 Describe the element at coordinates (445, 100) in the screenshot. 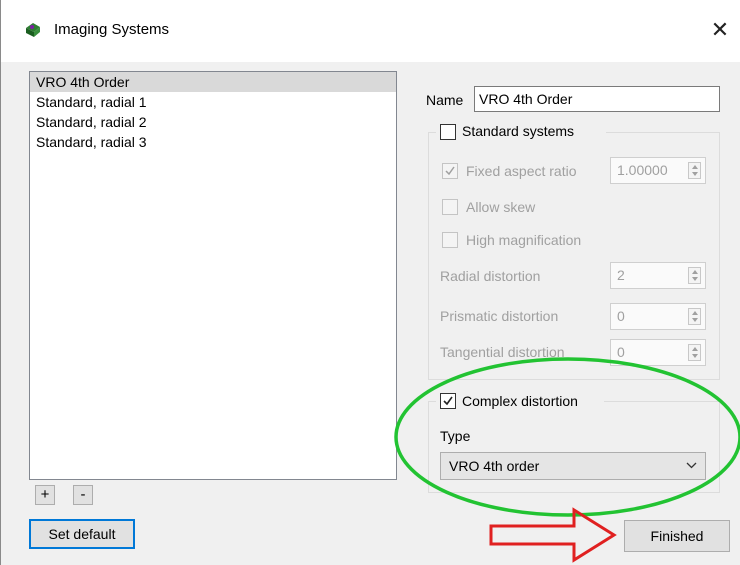

I see `name-label: Name` at that location.